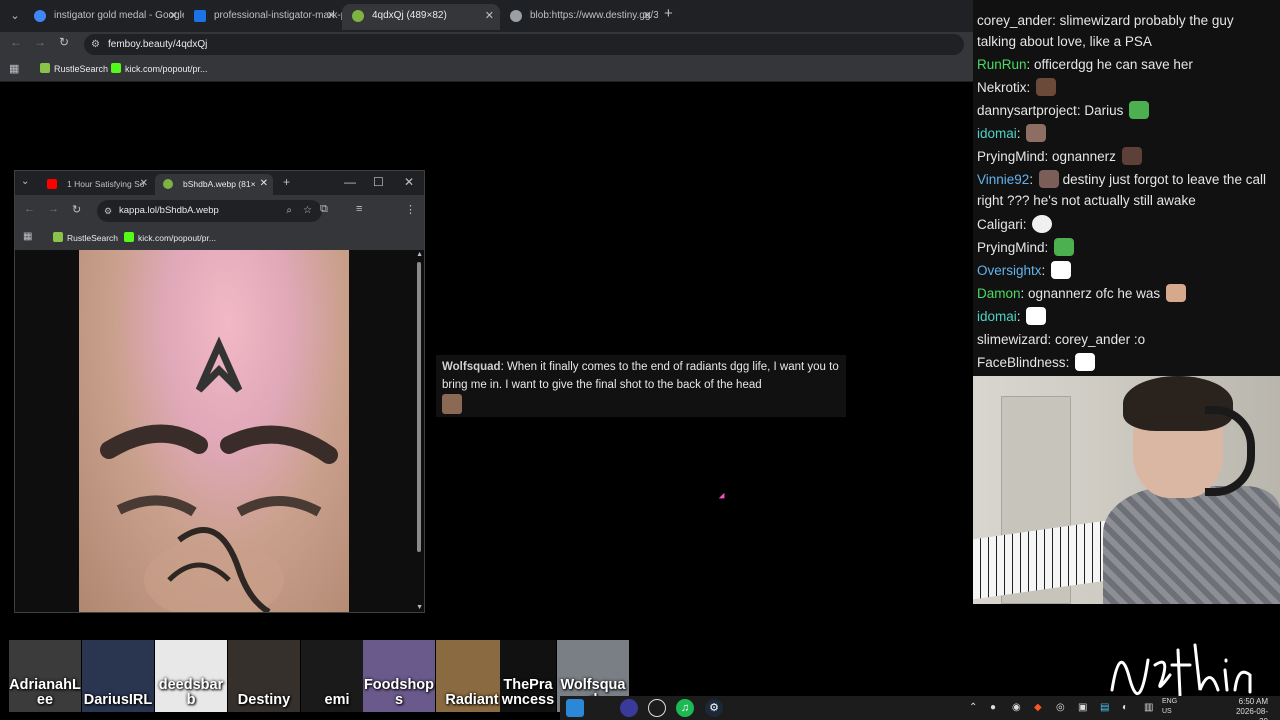 This screenshot has height=720, width=1280. What do you see at coordinates (1002, 87) in the screenshot?
I see `chat-nick: Nekrotix` at bounding box center [1002, 87].